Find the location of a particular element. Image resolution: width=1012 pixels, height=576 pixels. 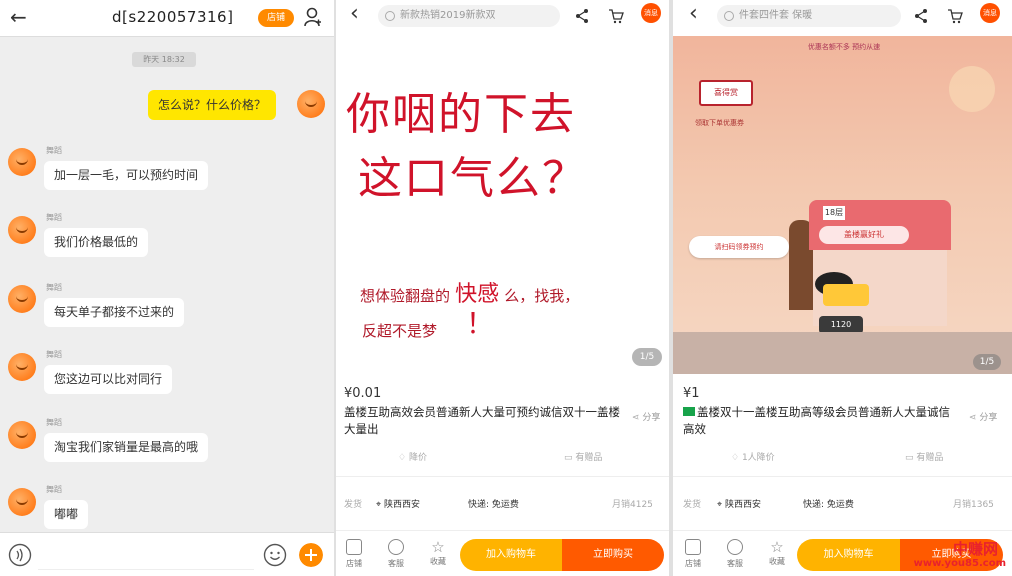

service-label: 客服 is located at coordinates (735, 563).